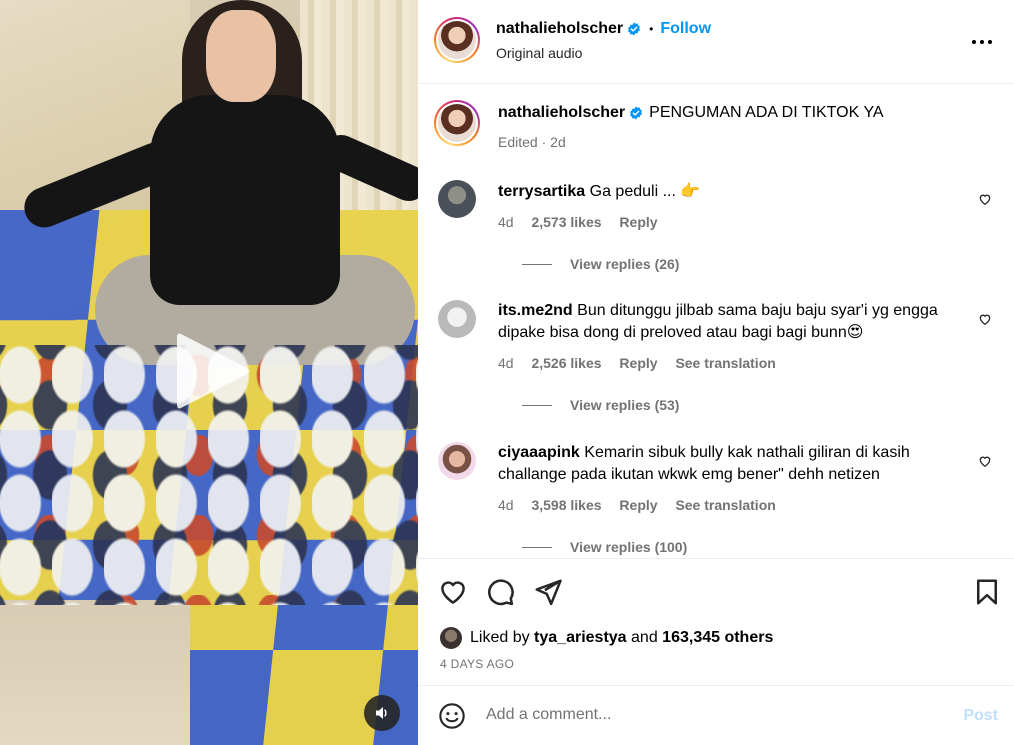  I want to click on video-frame-floor, so click(95, 672).